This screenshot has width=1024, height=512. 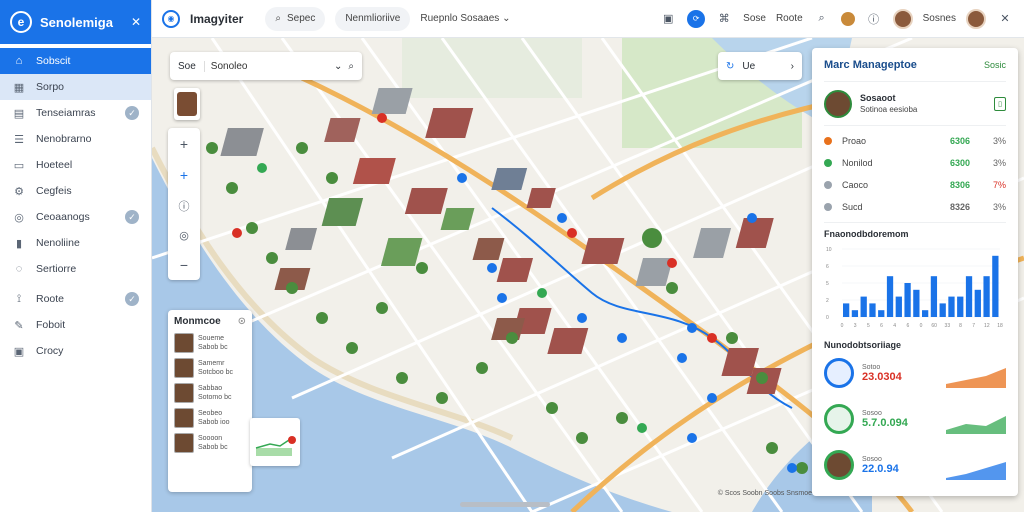 What do you see at coordinates (696, 18) in the screenshot?
I see `sync-icon: ⟳` at bounding box center [696, 18].